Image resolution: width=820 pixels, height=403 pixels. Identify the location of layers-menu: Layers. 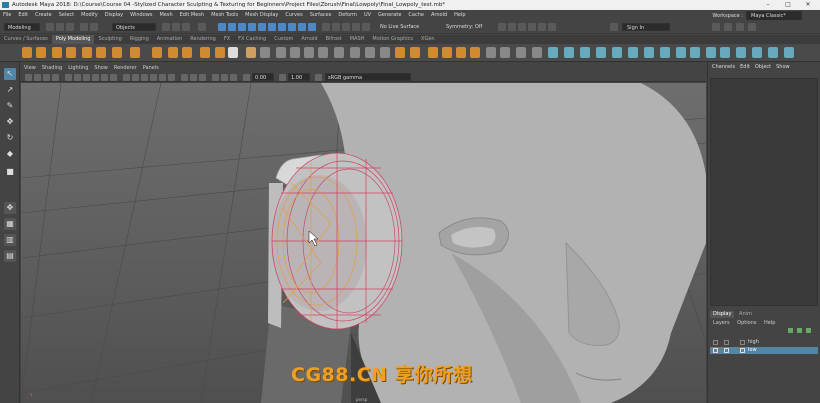
(721, 323).